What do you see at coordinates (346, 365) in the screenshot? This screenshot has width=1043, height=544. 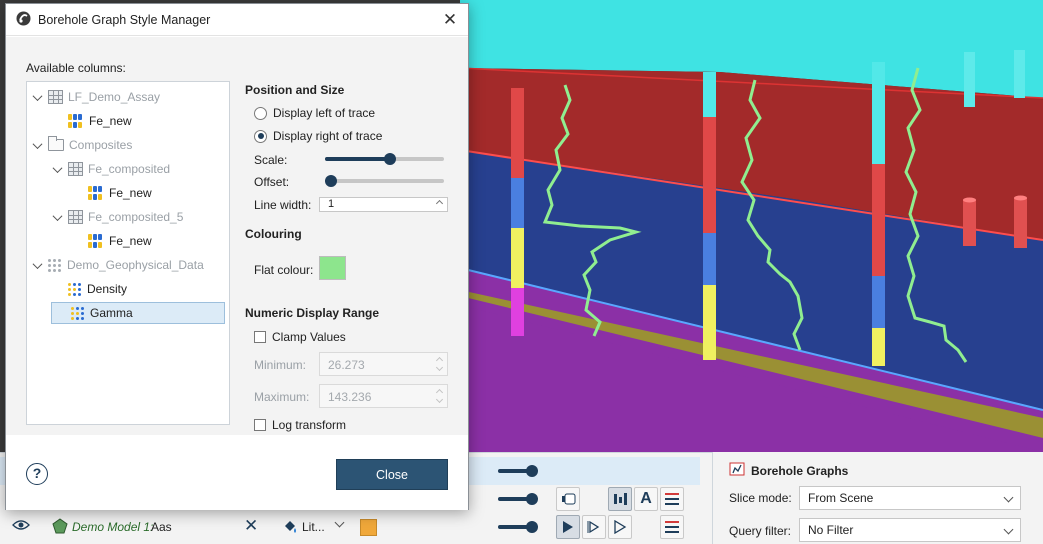 I see `minimum-value: 26.273` at bounding box center [346, 365].